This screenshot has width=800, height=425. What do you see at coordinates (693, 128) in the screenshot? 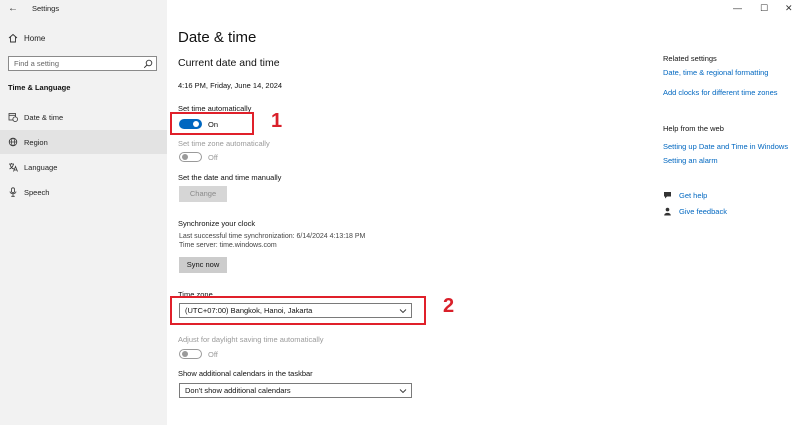
I see `help-heading: Help from the web` at bounding box center [693, 128].